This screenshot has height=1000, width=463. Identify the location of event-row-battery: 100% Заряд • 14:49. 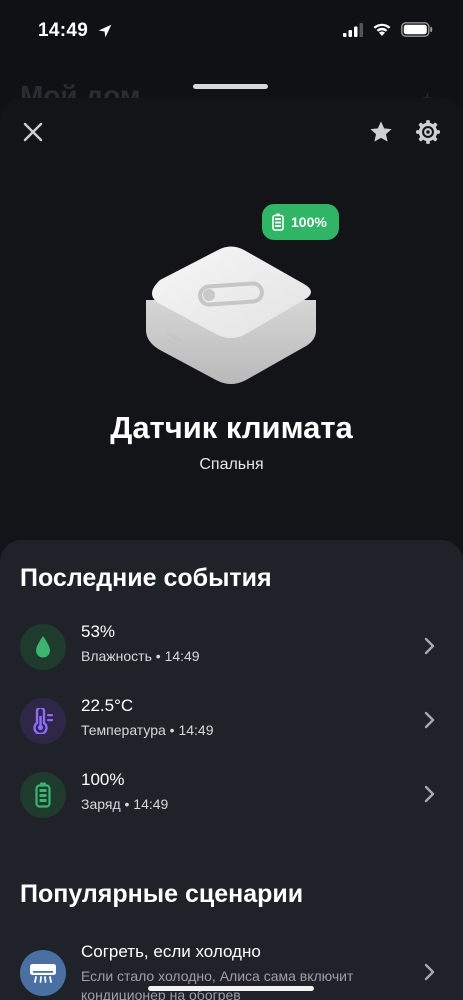
(231, 796).